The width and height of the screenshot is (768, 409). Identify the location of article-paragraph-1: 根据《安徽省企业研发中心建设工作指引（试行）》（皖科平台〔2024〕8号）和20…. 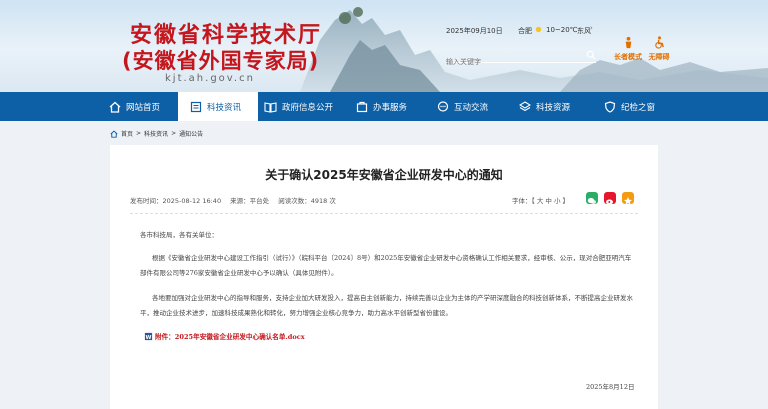
(386, 265).